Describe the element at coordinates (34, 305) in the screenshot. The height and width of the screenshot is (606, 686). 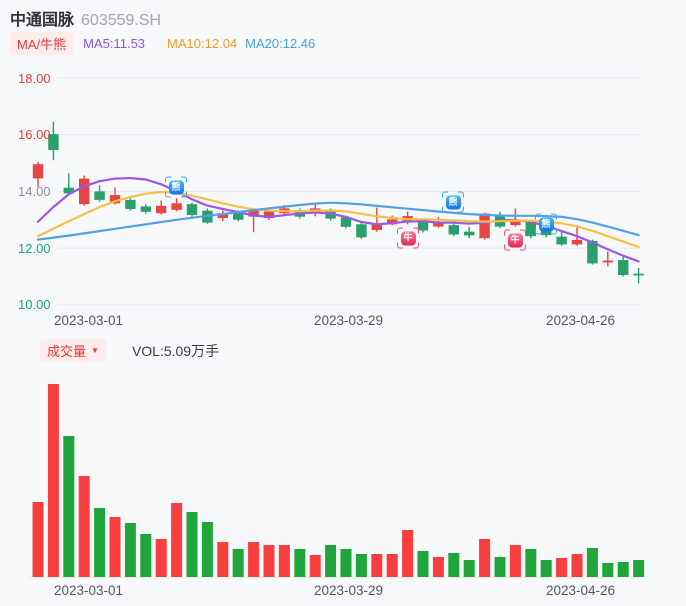
I see `price-tick-label: 10.00` at that location.